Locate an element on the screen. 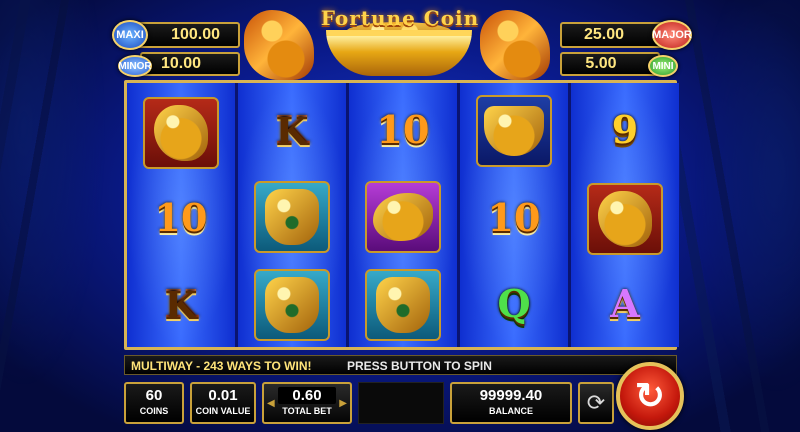 The image size is (800, 432). minor-jackpot-value: 10.00 is located at coordinates (190, 64).